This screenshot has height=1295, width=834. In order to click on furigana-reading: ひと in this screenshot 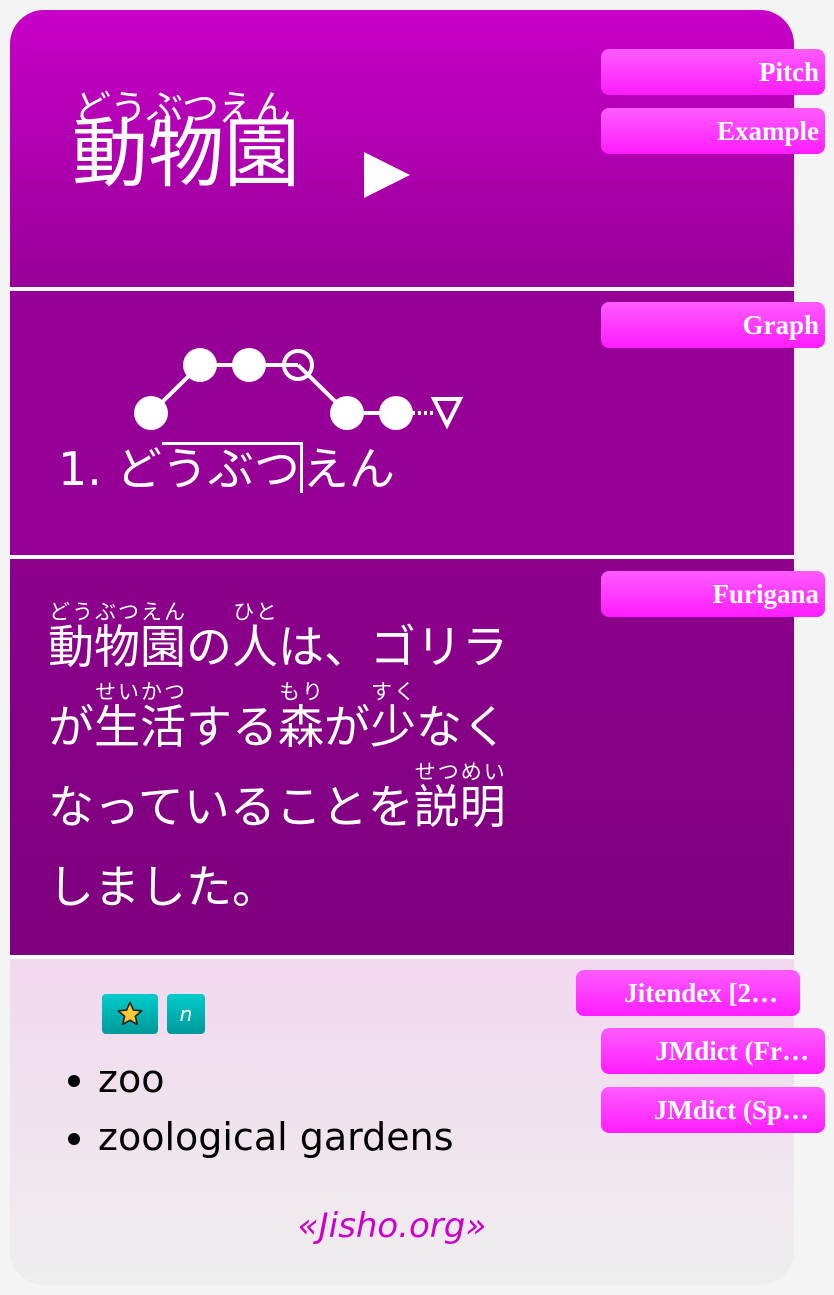, I will do `click(255, 612)`.